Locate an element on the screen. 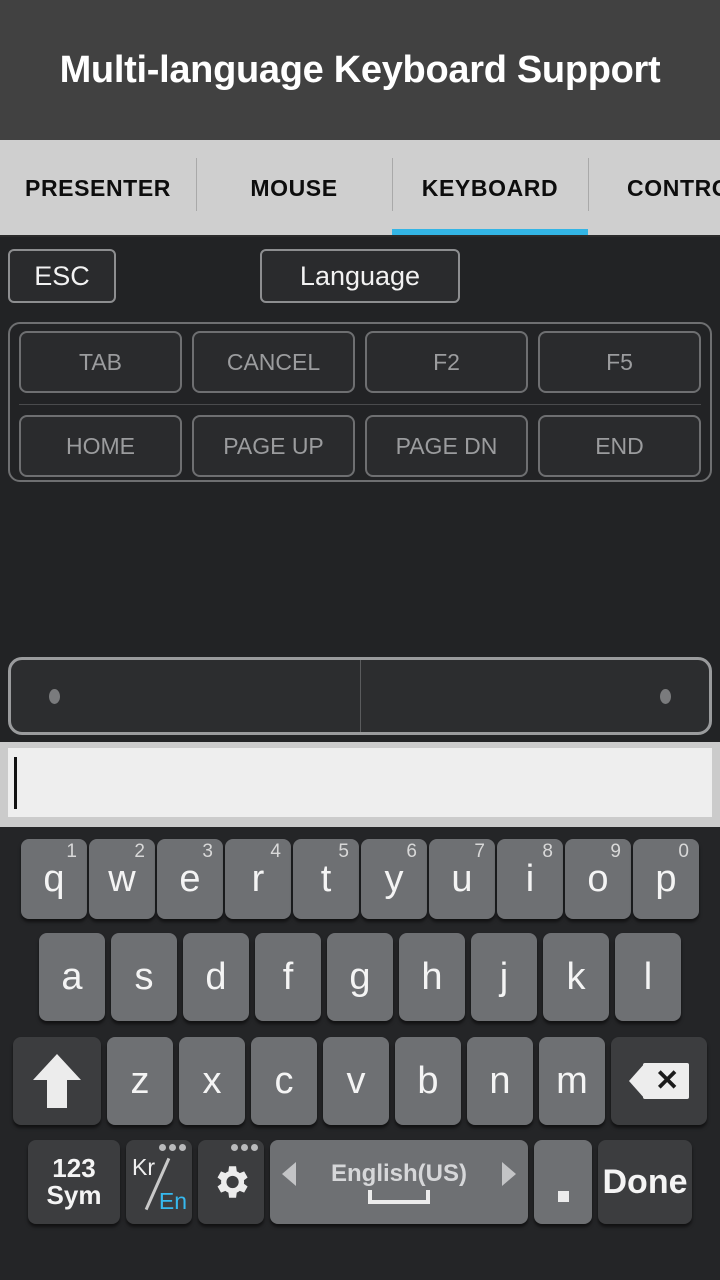  gear-icon is located at coordinates (231, 1182).